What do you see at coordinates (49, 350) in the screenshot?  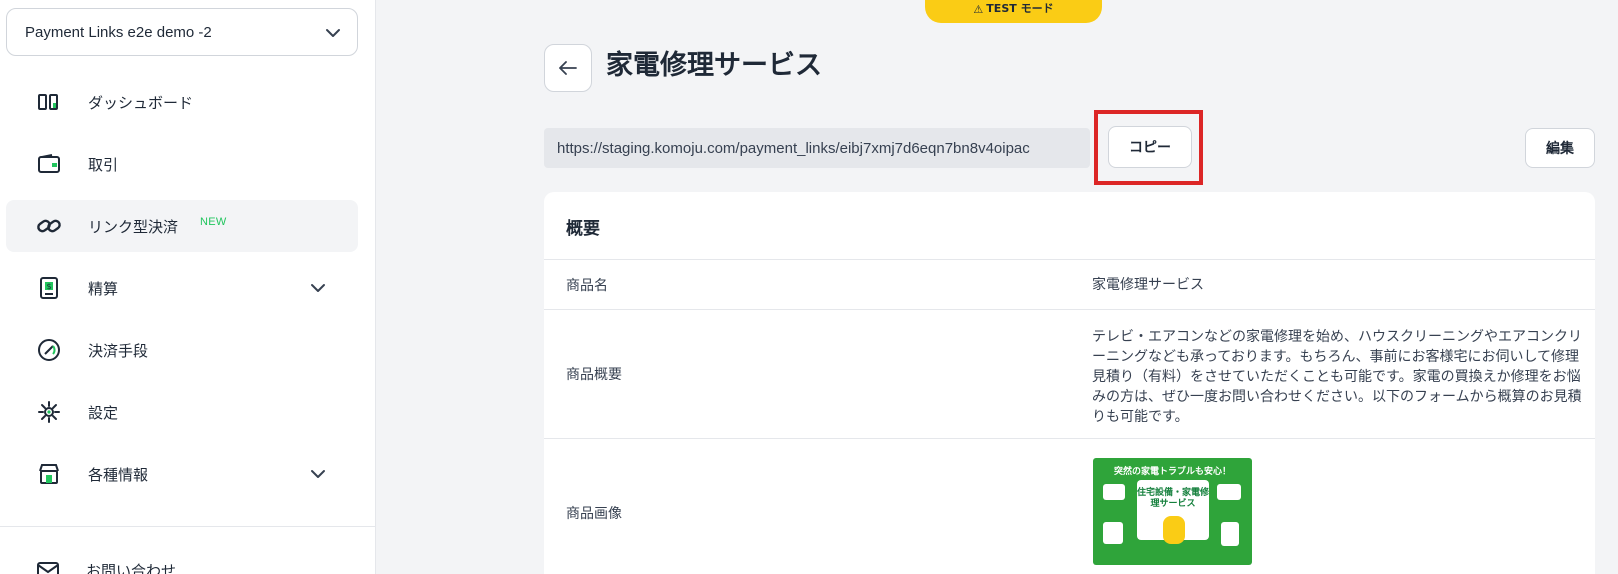 I see `payment-methods-icon` at bounding box center [49, 350].